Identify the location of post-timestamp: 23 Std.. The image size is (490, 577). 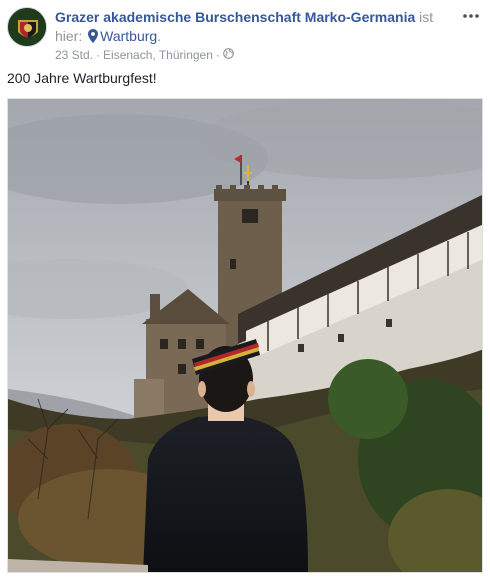
(74, 55).